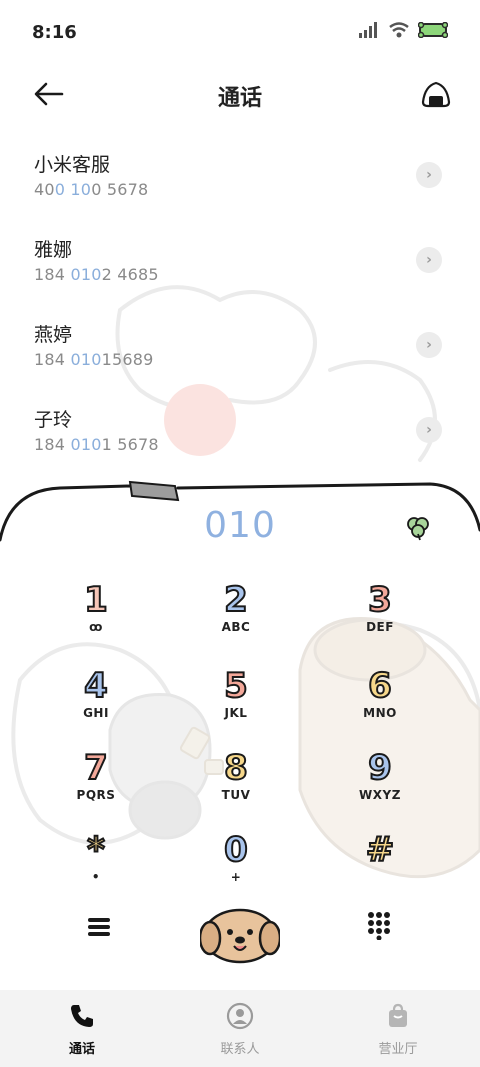 The height and width of the screenshot is (1067, 480). I want to click on key-8: 8 TUV, so click(236, 782).